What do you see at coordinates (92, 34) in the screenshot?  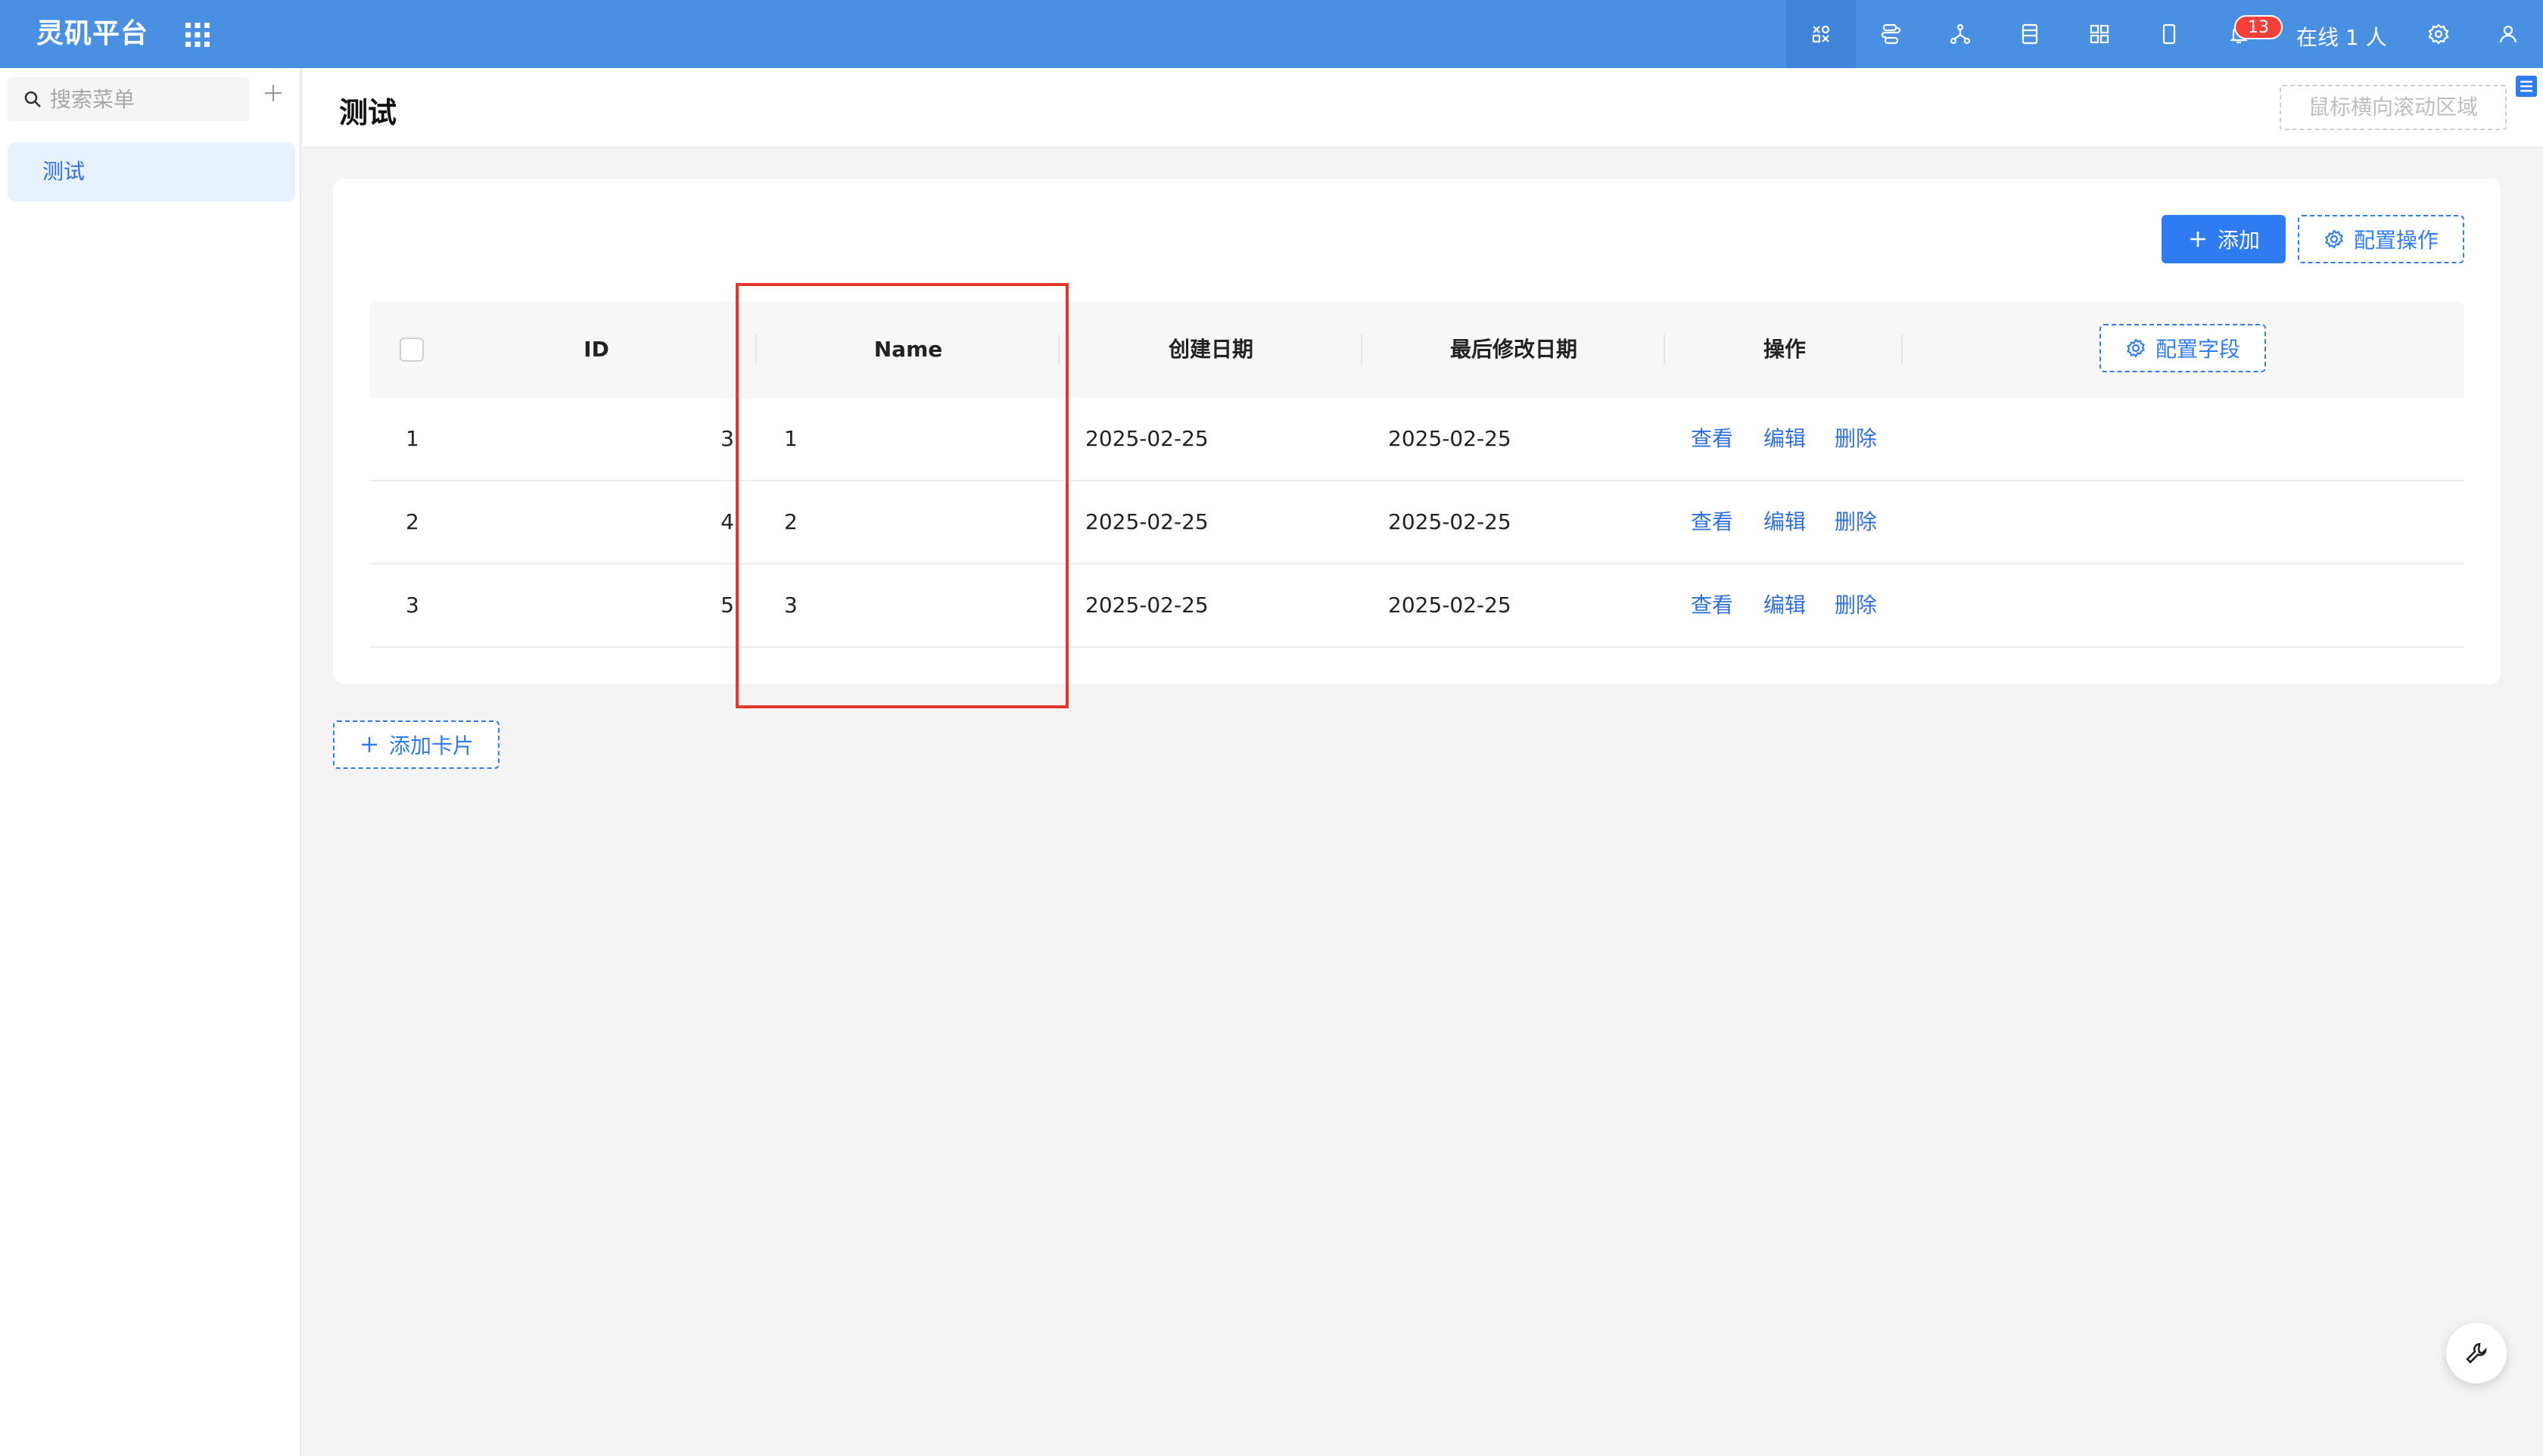 I see `app-title: 灵矶平台` at bounding box center [92, 34].